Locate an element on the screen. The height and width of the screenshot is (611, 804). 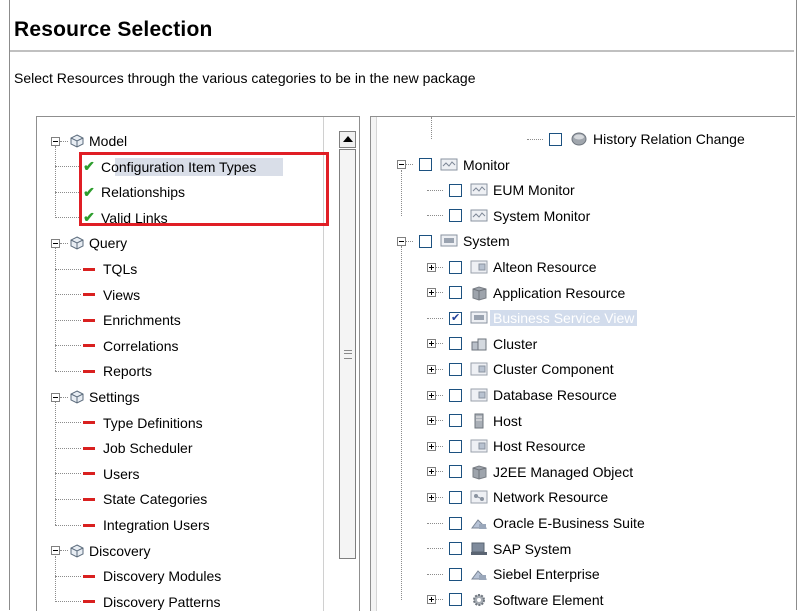
item-label: Views is located at coordinates (122, 294).